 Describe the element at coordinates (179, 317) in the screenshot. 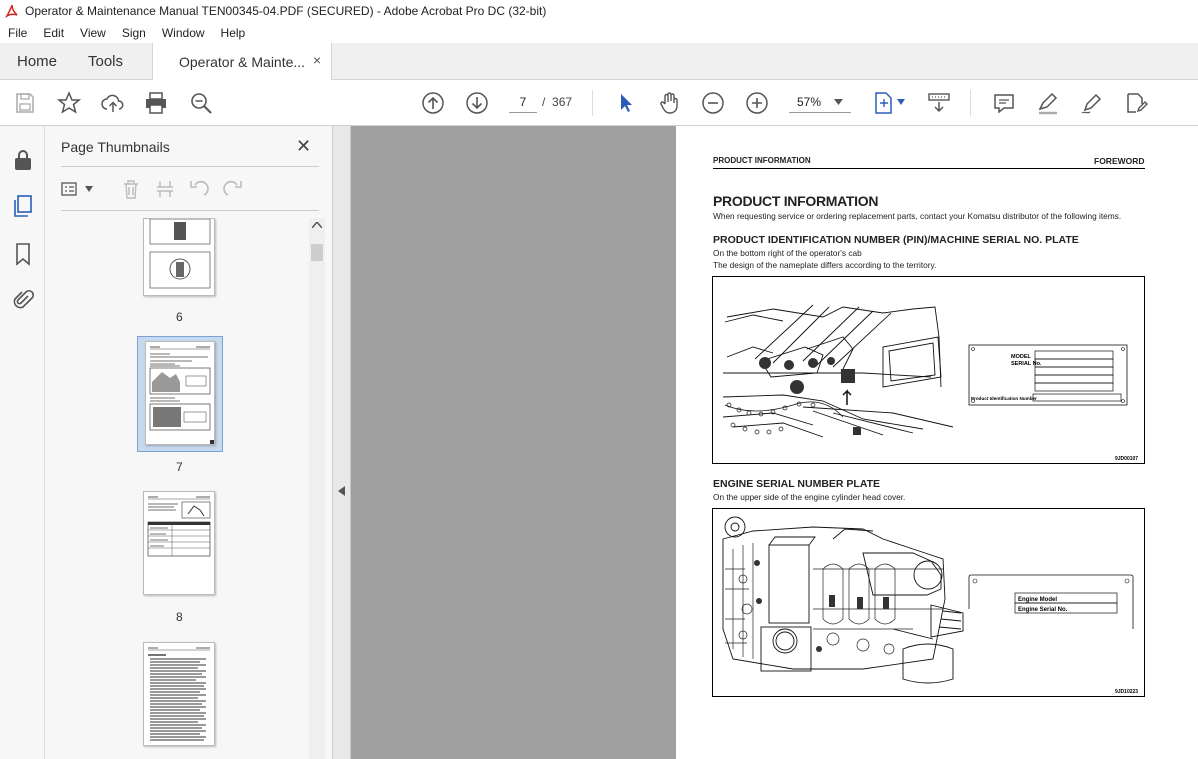

I see `thumbnail-label: 6` at that location.